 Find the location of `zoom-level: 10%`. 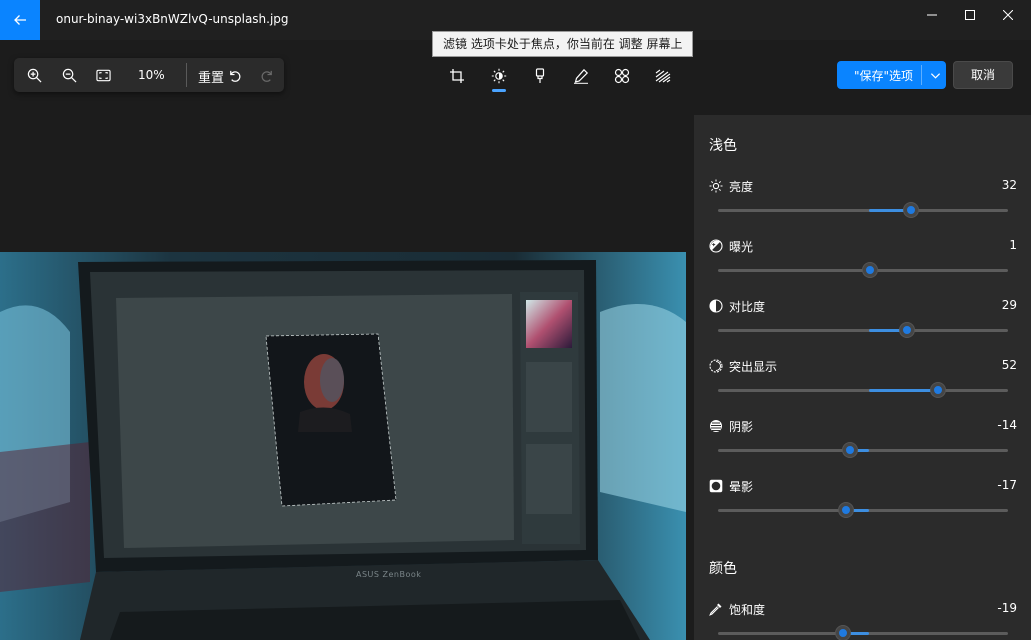

zoom-level: 10% is located at coordinates (151, 75).